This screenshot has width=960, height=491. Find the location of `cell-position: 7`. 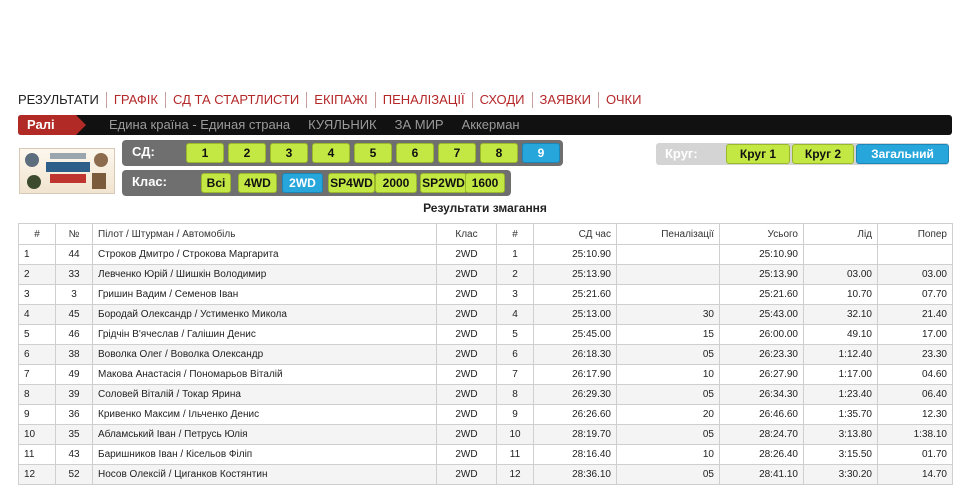

cell-position: 7 is located at coordinates (37, 374).